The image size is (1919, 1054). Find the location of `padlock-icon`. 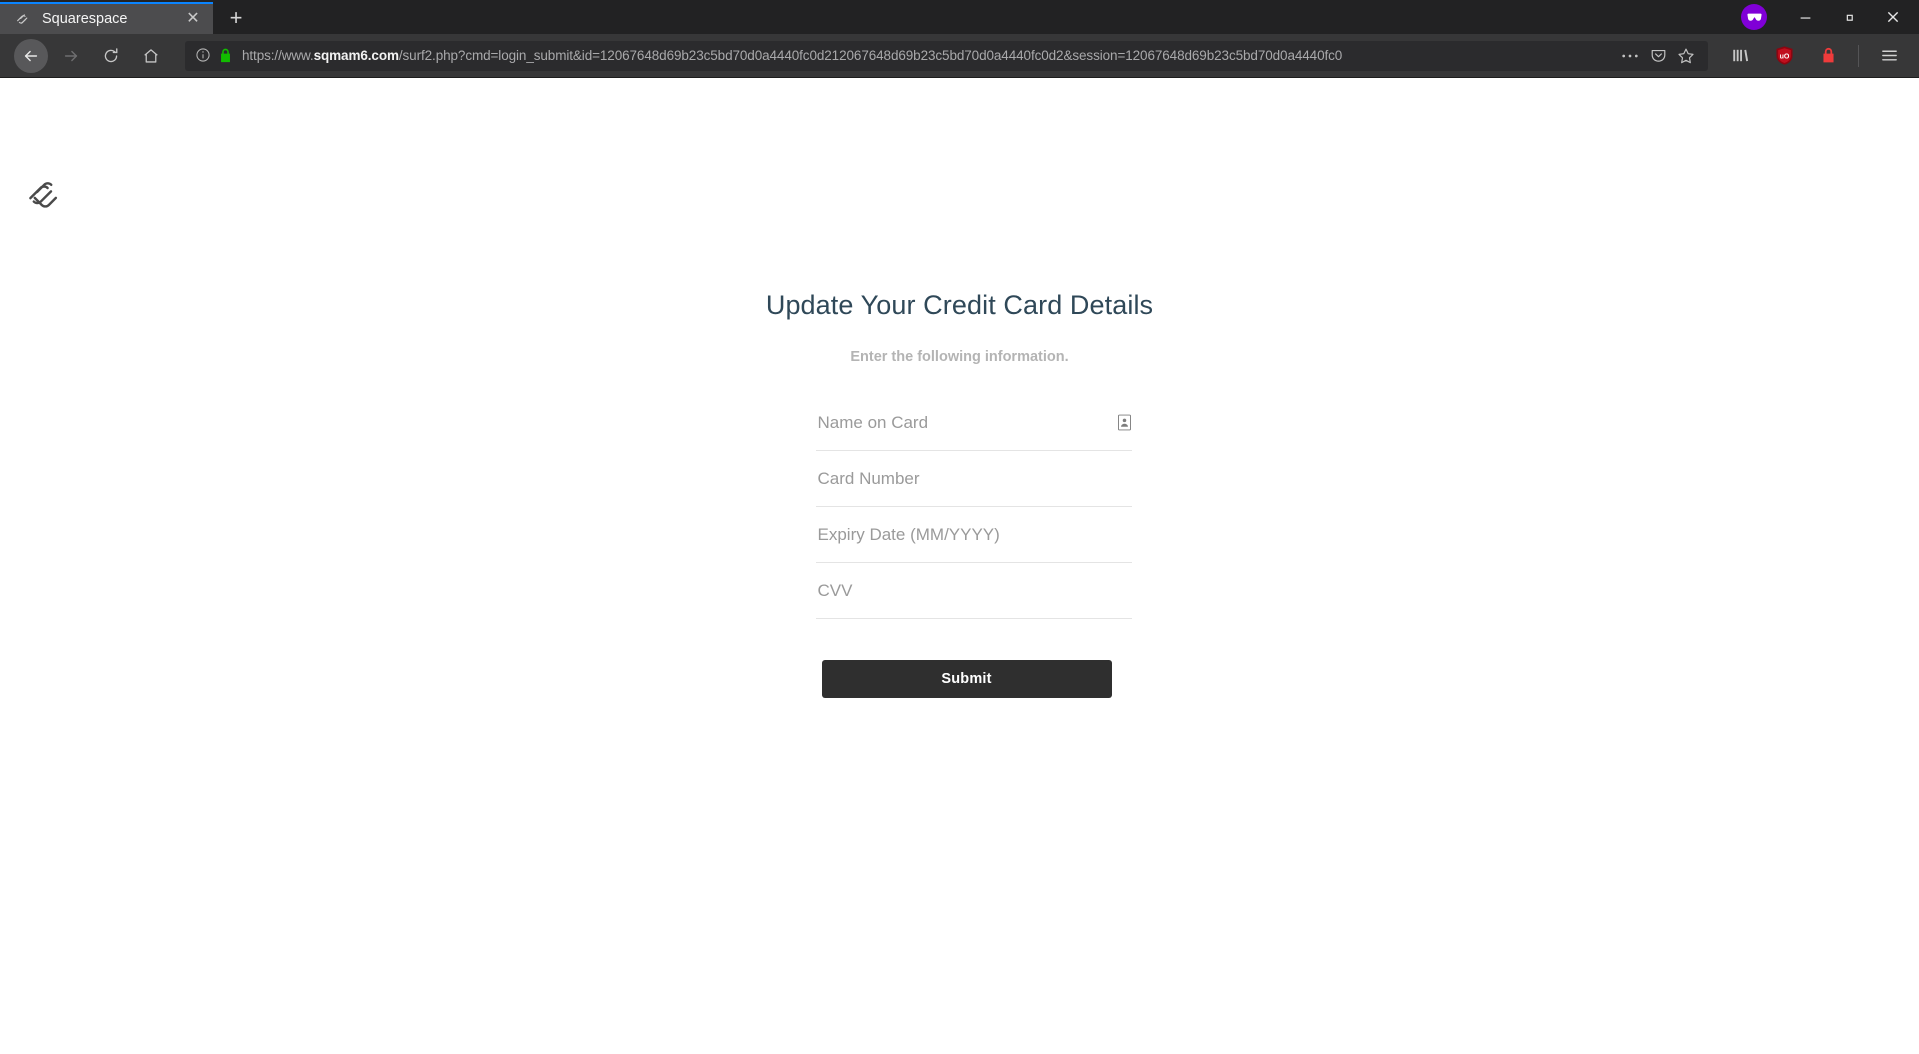

padlock-icon is located at coordinates (1828, 56).